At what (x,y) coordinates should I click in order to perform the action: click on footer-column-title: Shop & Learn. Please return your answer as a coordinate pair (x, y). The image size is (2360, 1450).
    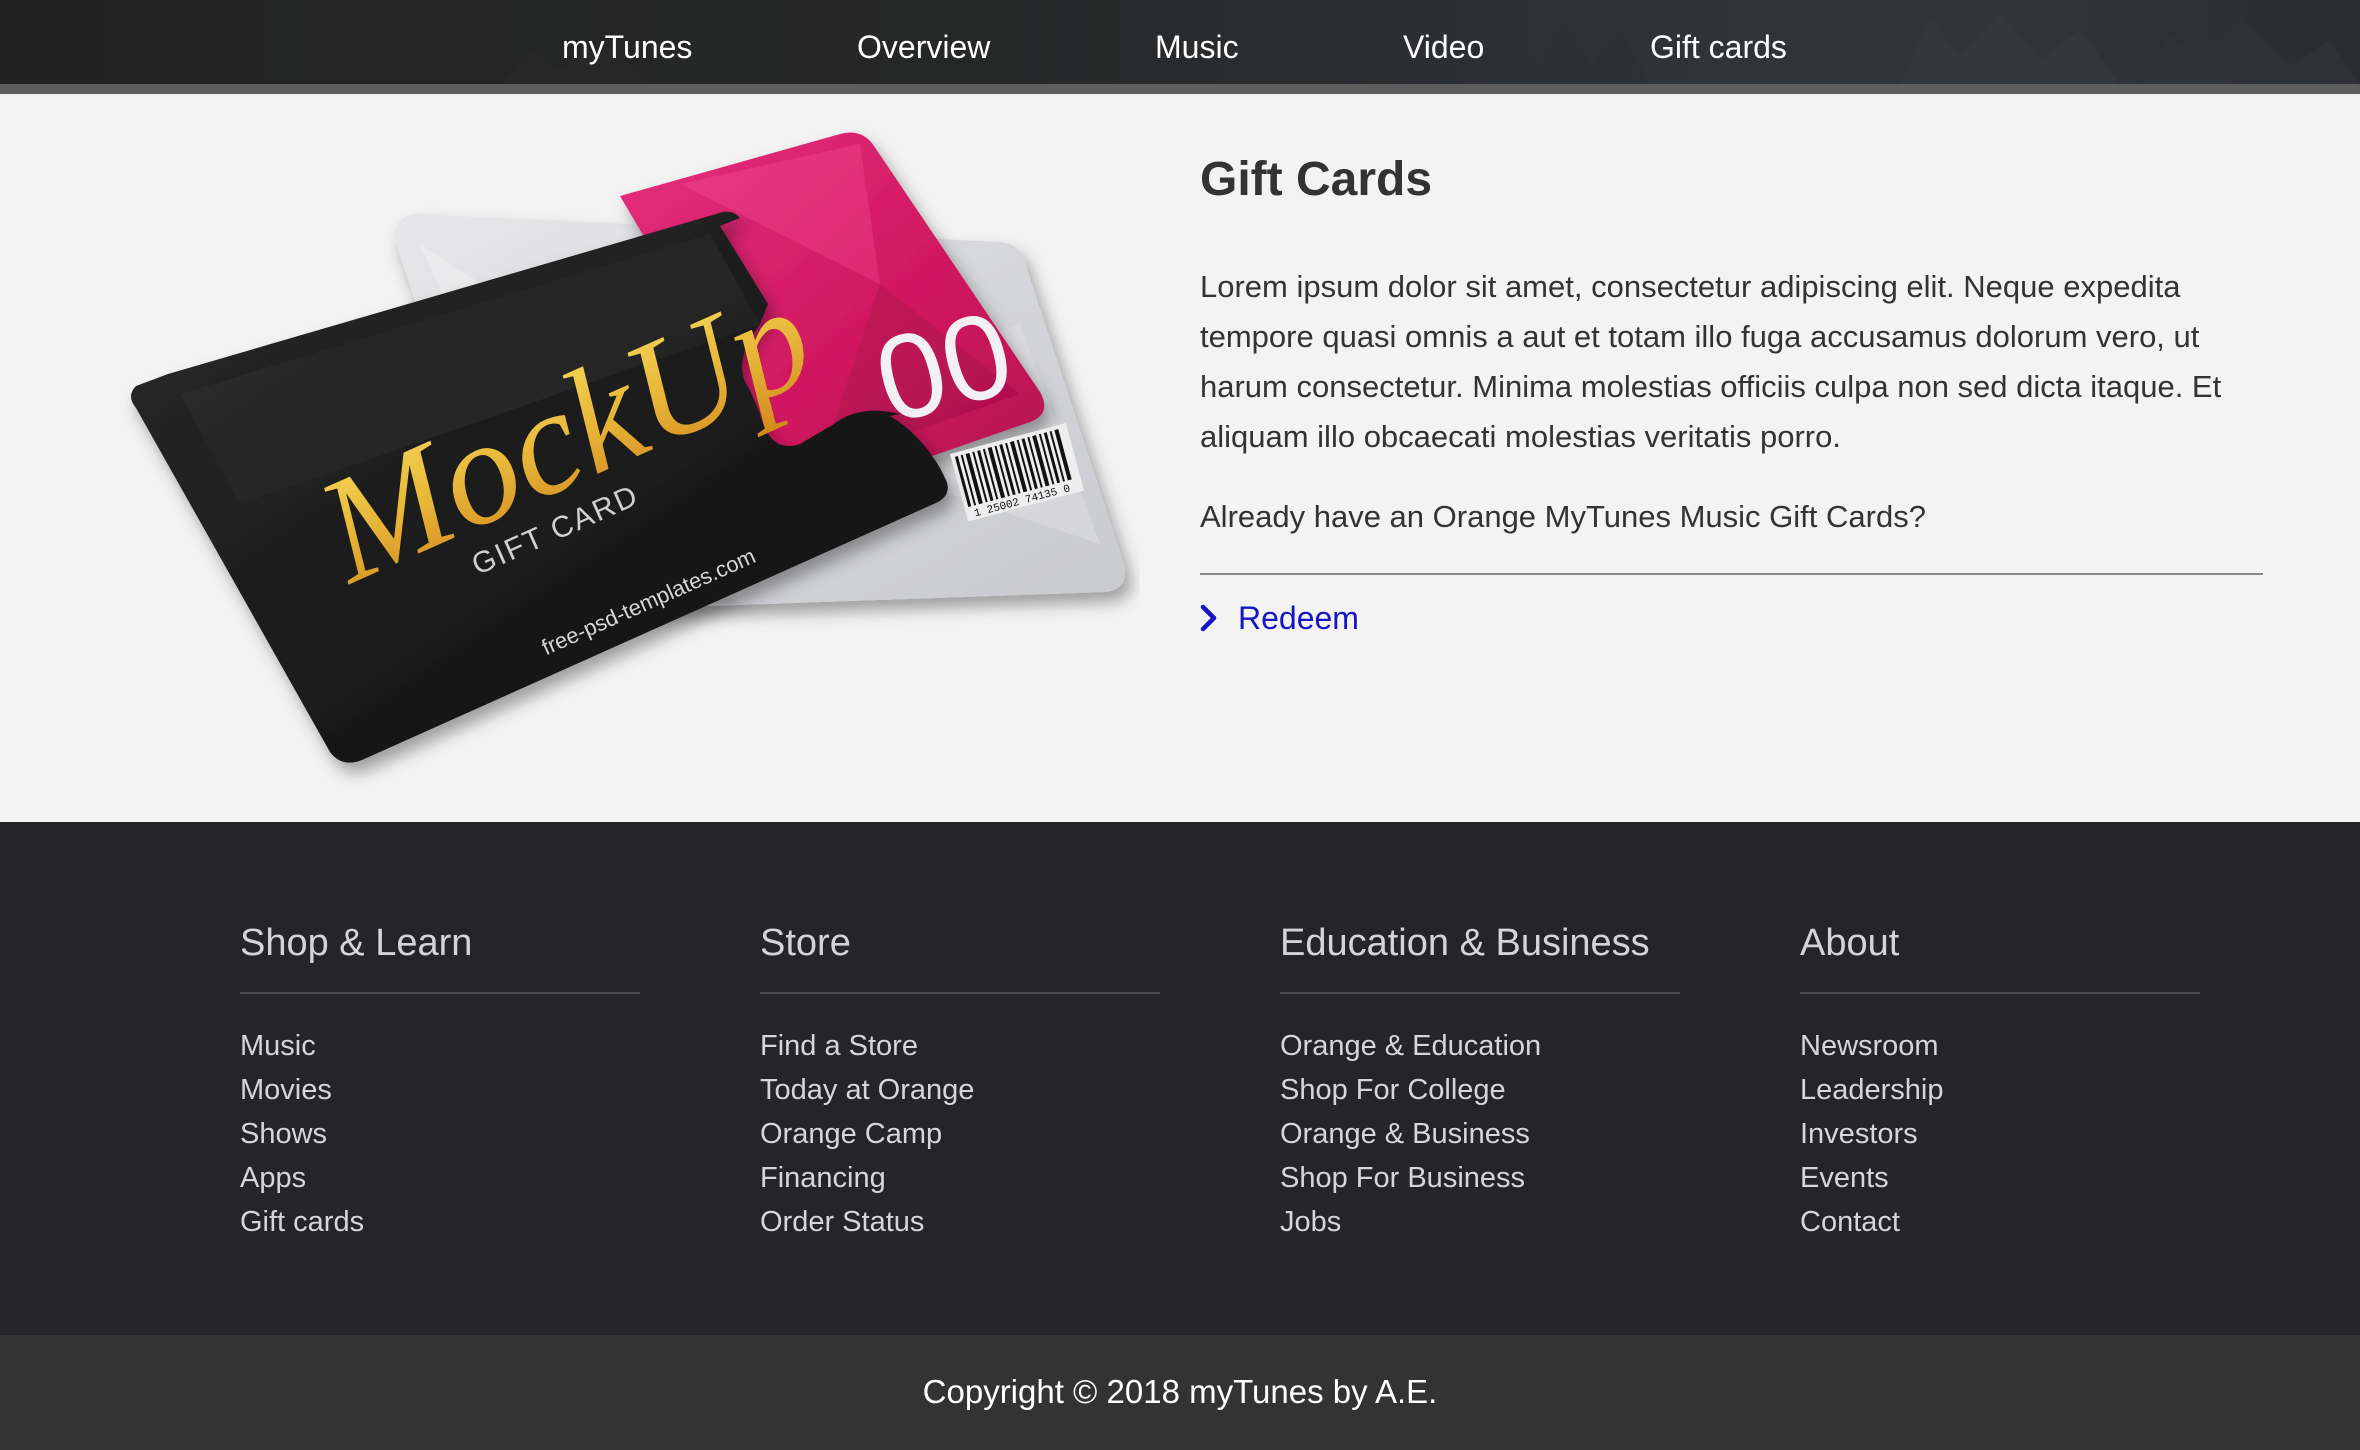
    Looking at the image, I should click on (356, 943).